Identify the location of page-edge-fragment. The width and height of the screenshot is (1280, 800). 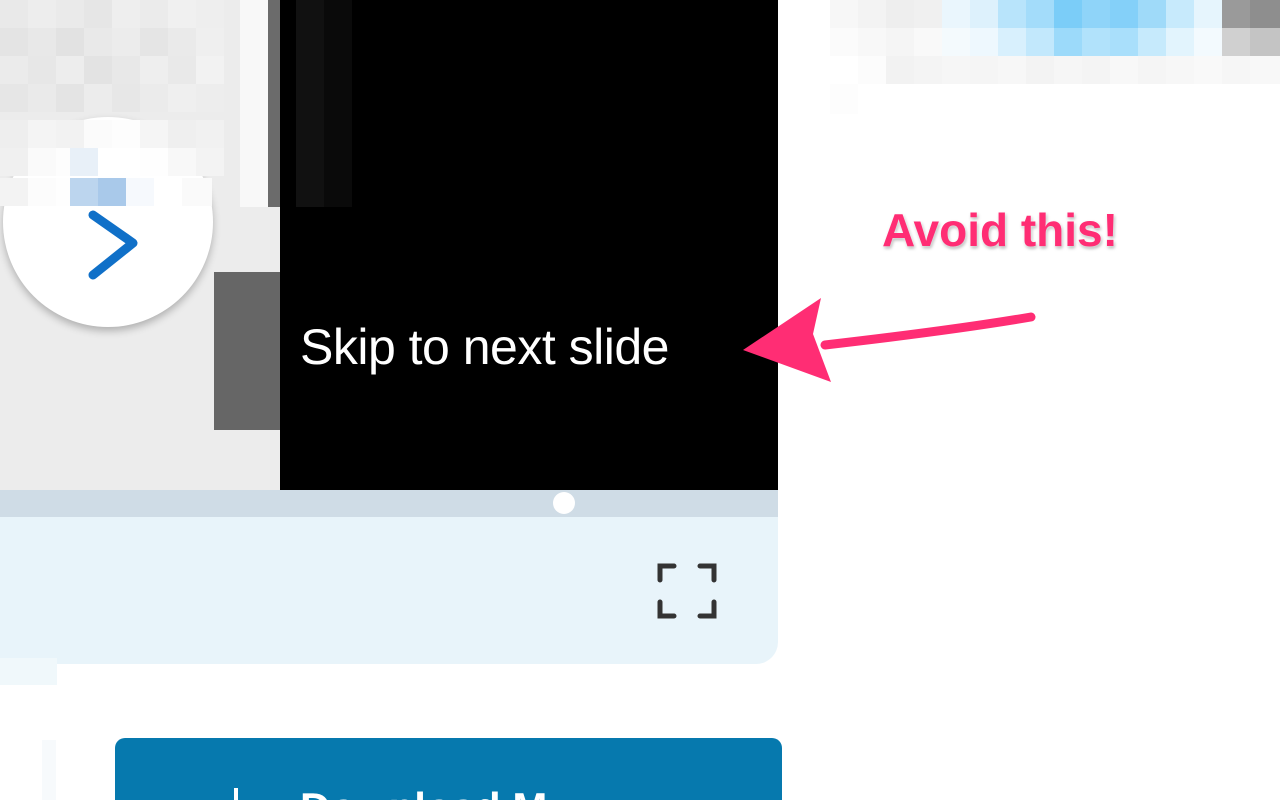
(28, 671).